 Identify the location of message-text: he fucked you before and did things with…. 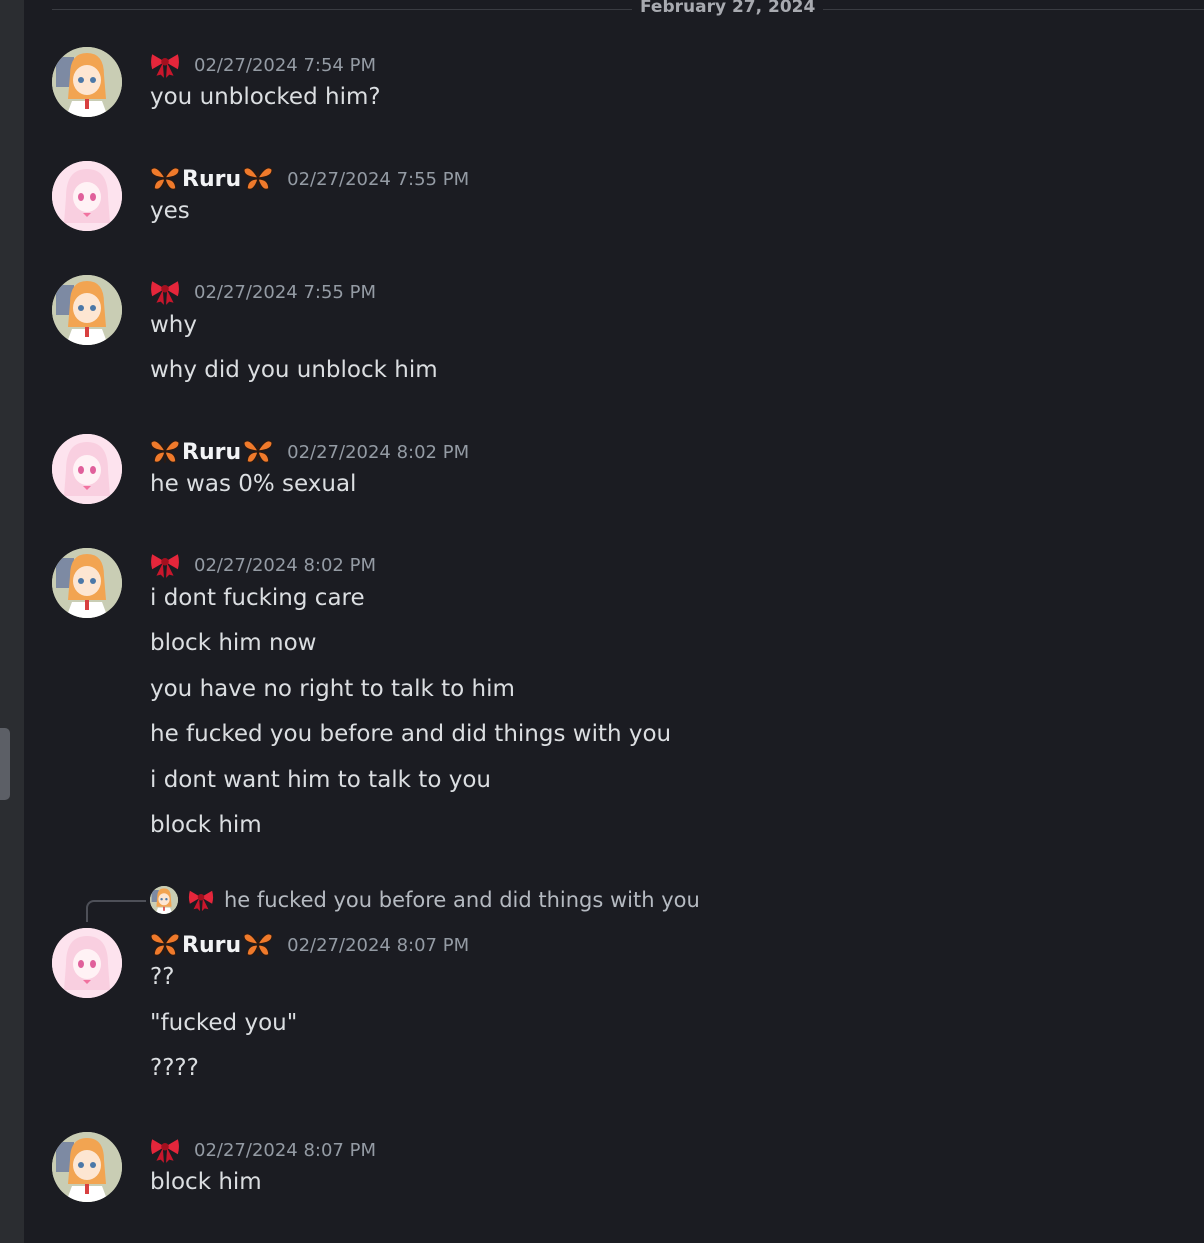
(411, 734).